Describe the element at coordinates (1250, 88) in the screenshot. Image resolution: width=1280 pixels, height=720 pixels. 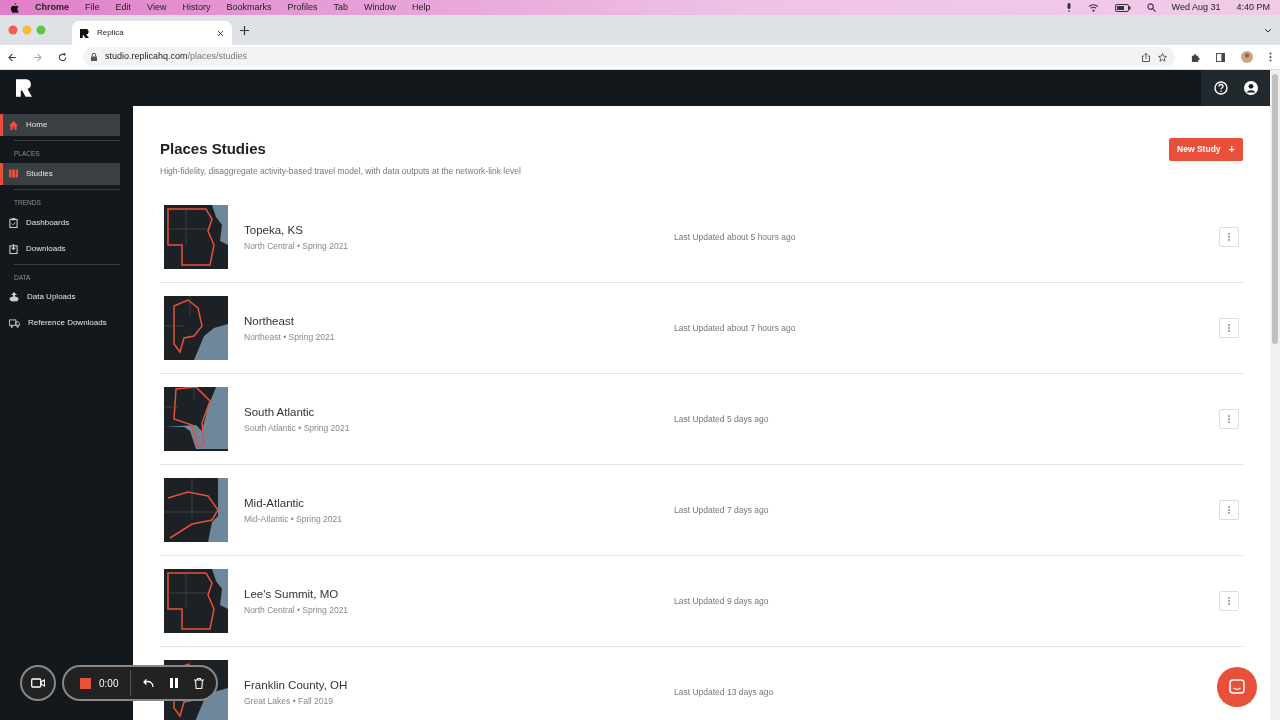
I see `account-icon` at that location.